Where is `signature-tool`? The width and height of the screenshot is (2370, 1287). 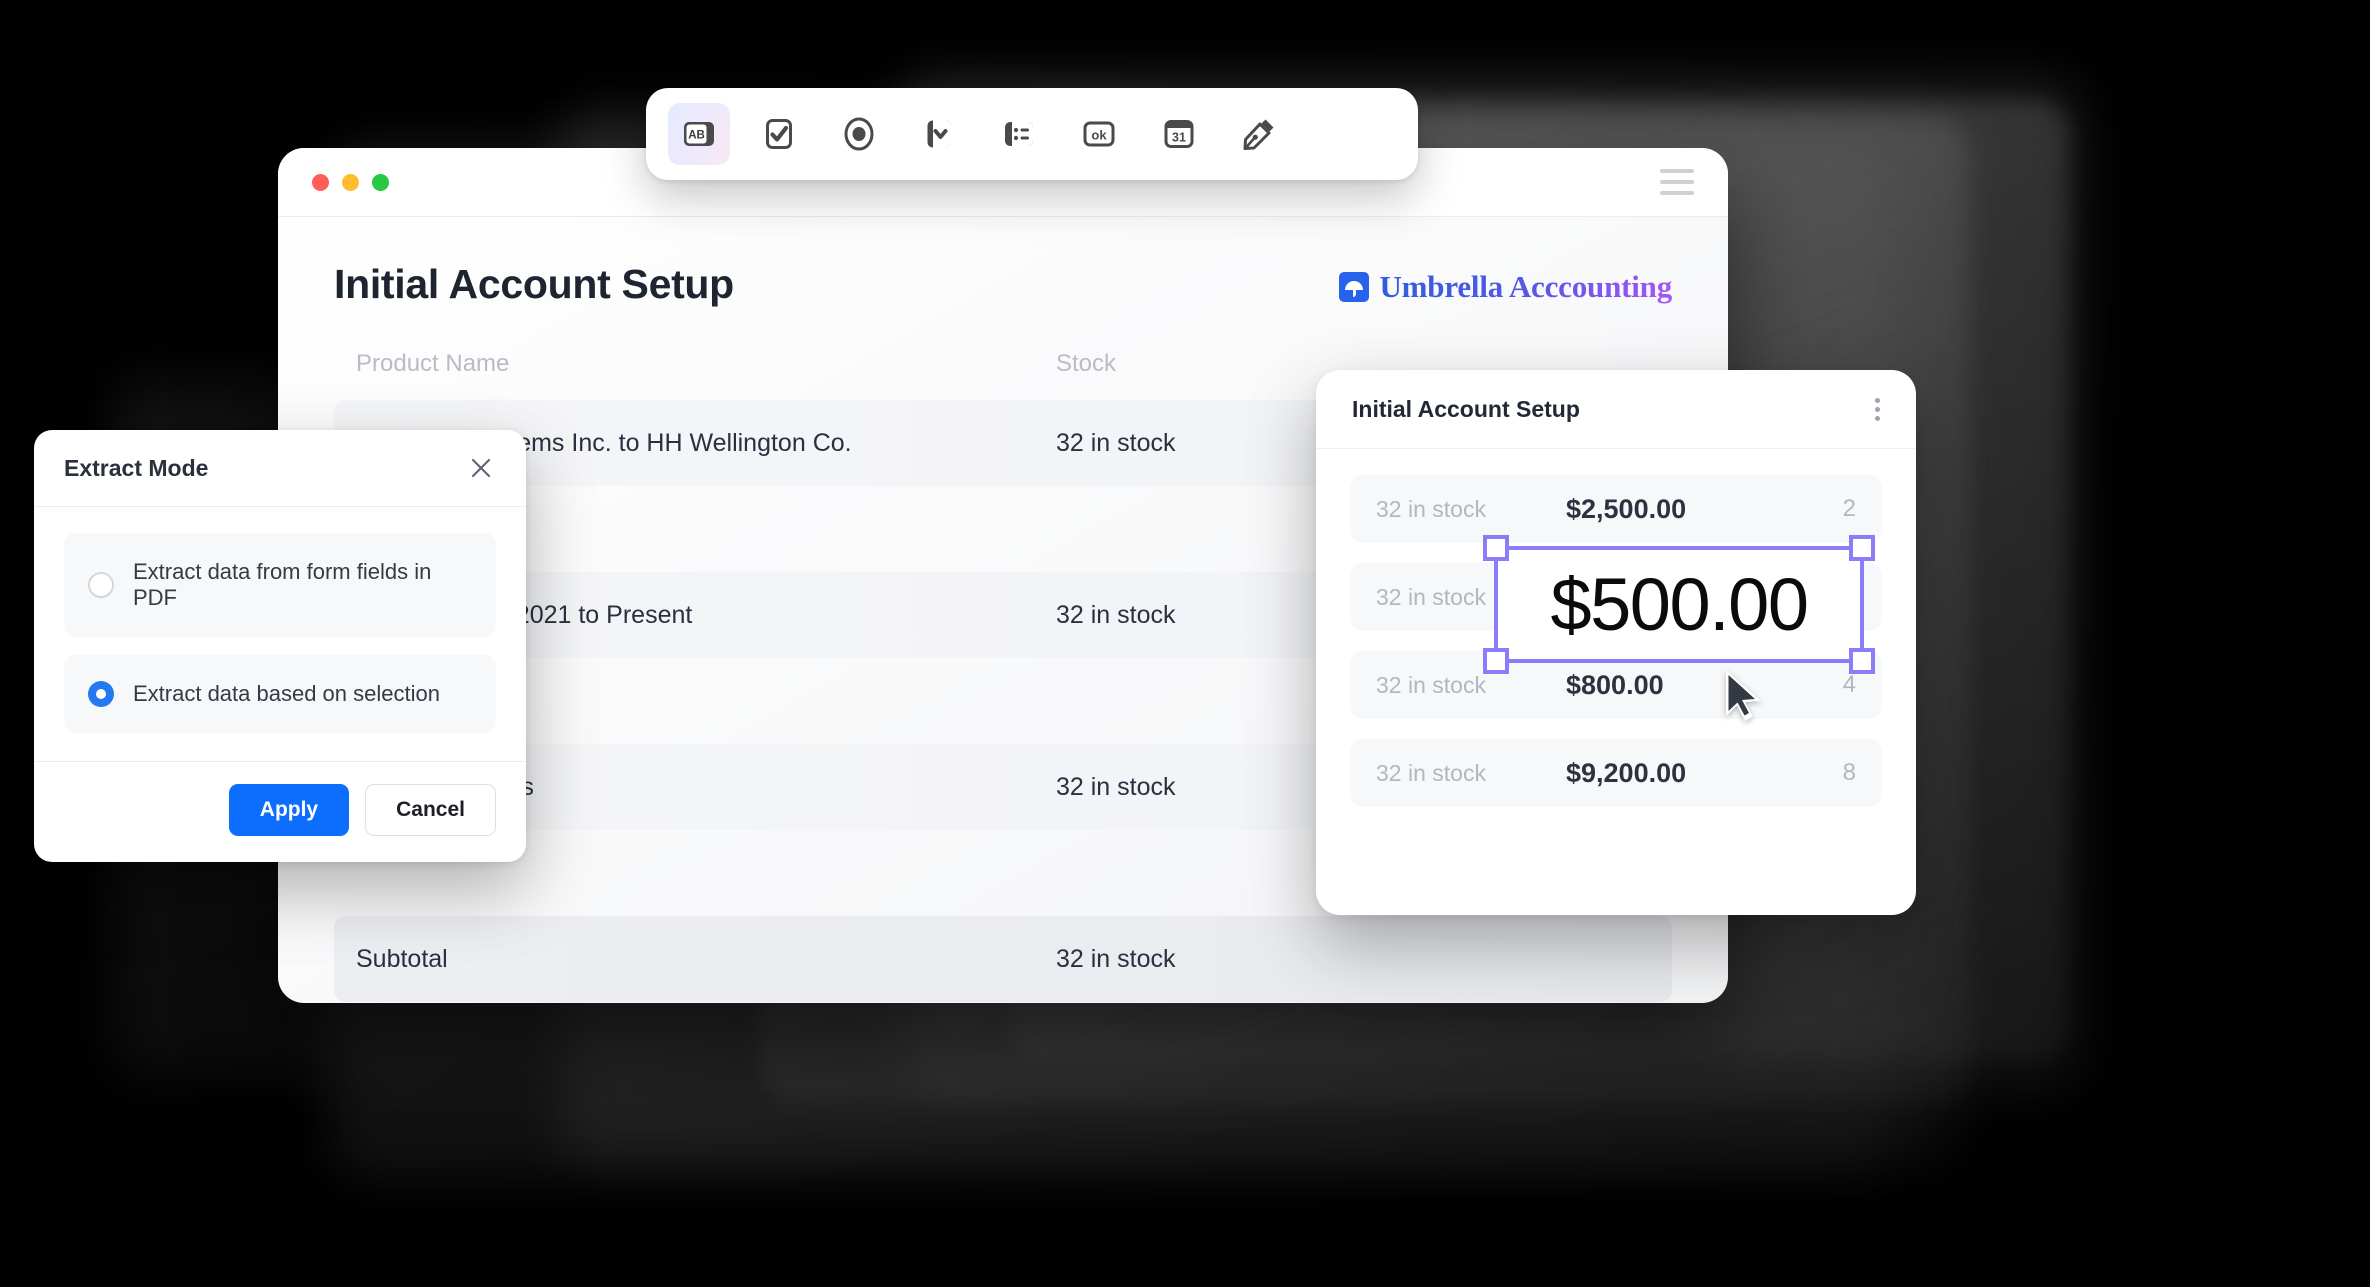 signature-tool is located at coordinates (1259, 134).